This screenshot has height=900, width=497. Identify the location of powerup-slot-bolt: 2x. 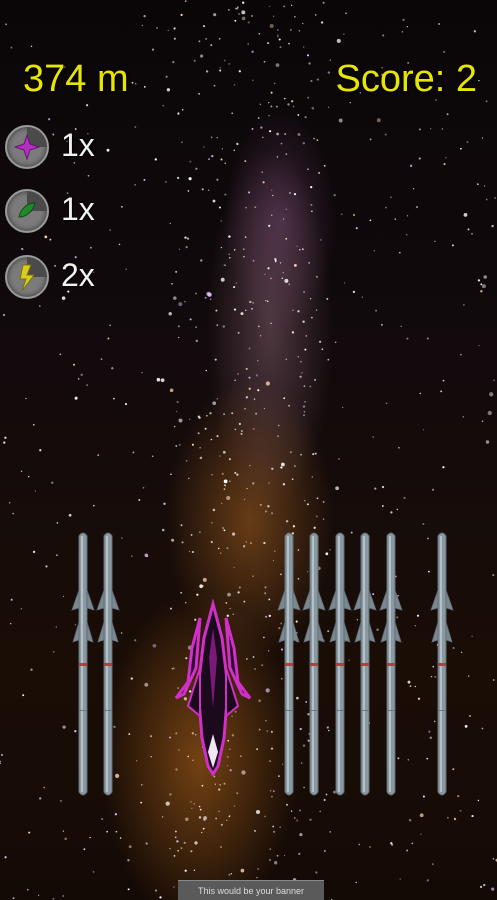
(65, 278).